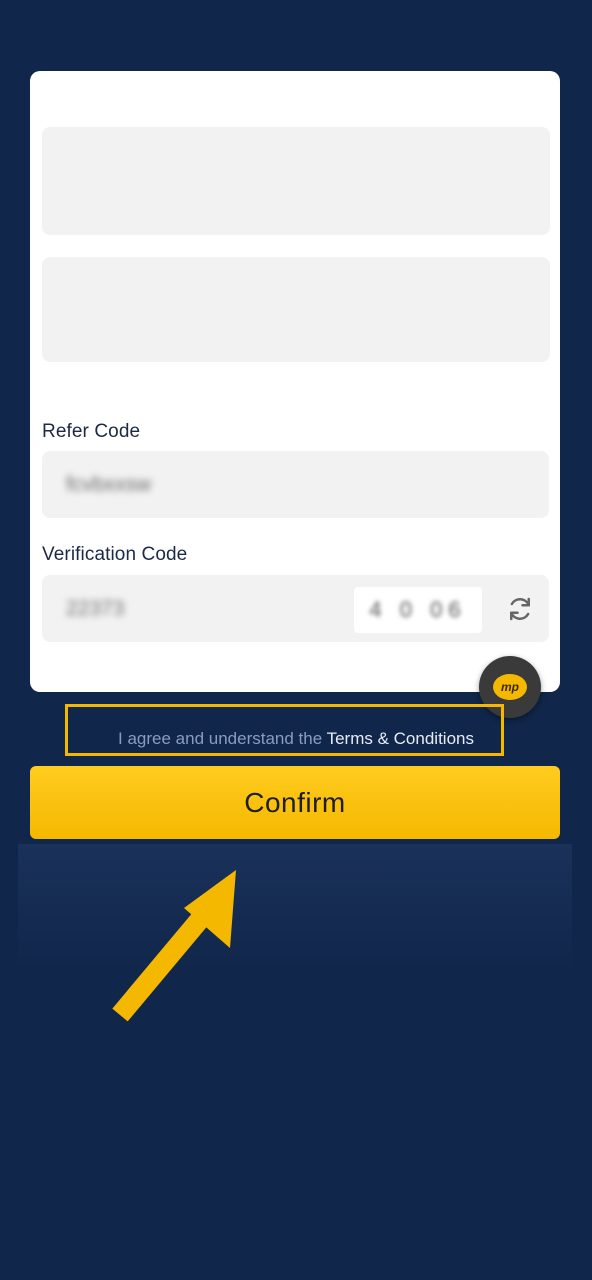 This screenshot has width=592, height=1280. I want to click on refresh-icon, so click(520, 609).